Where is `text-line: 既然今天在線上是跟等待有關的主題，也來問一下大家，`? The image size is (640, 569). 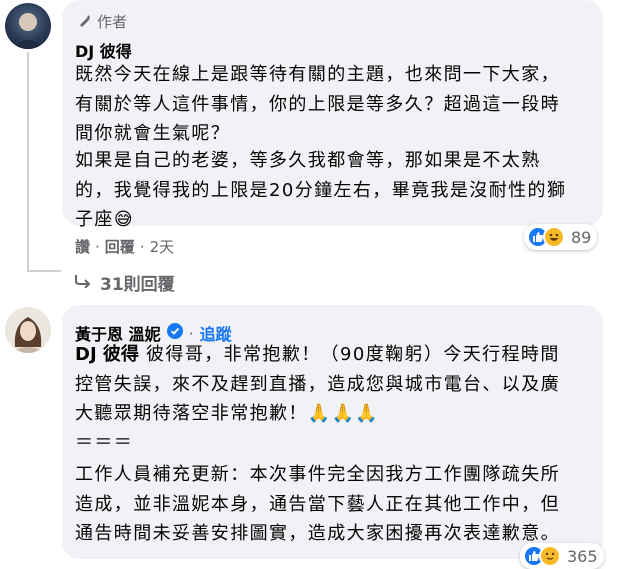
text-line: 既然今天在線上是跟等待有關的主題，也來問一下大家， is located at coordinates (317, 74).